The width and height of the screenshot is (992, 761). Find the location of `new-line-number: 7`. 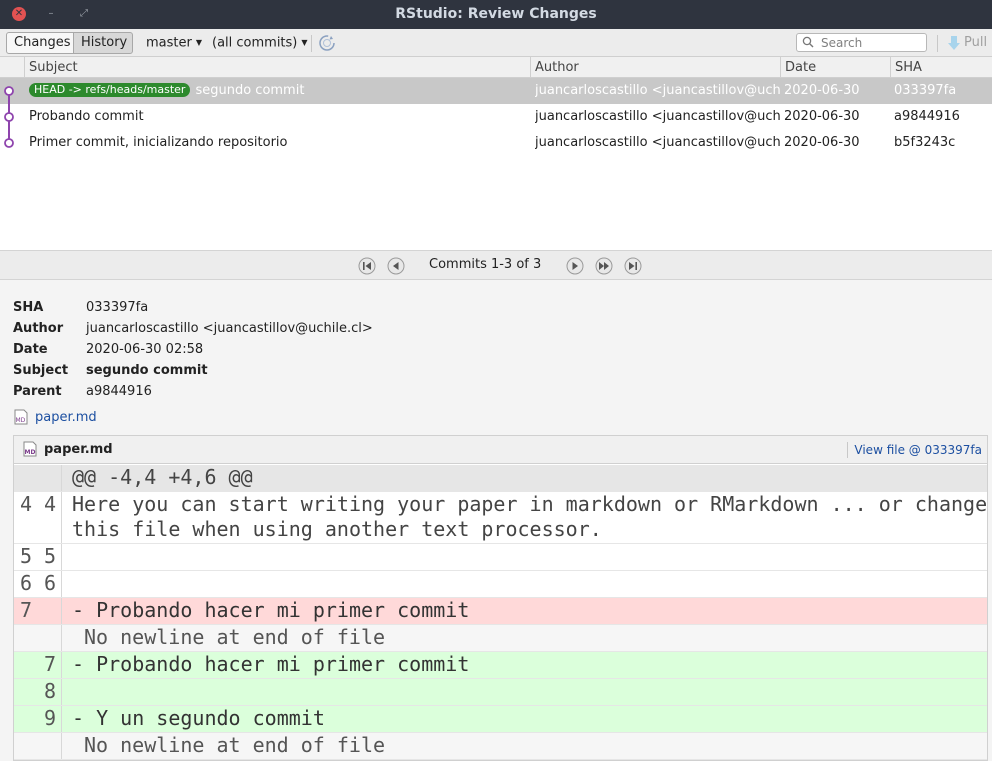

new-line-number: 7 is located at coordinates (50, 664).